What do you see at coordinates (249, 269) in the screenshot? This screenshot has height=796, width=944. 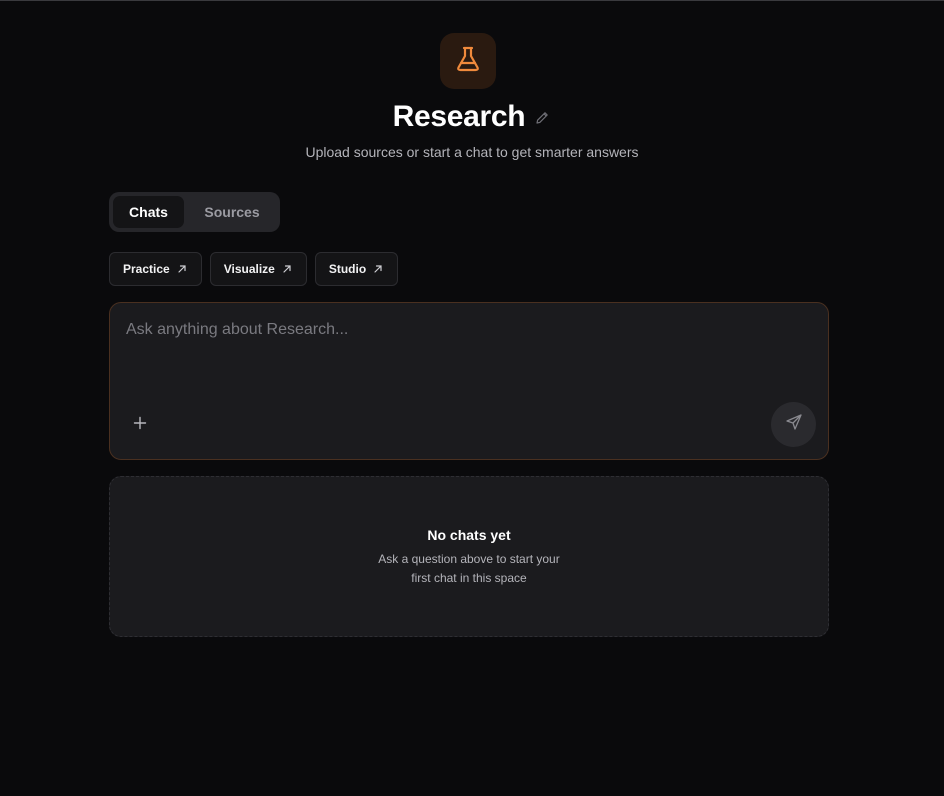 I see `visualize-button-label: Visualize` at bounding box center [249, 269].